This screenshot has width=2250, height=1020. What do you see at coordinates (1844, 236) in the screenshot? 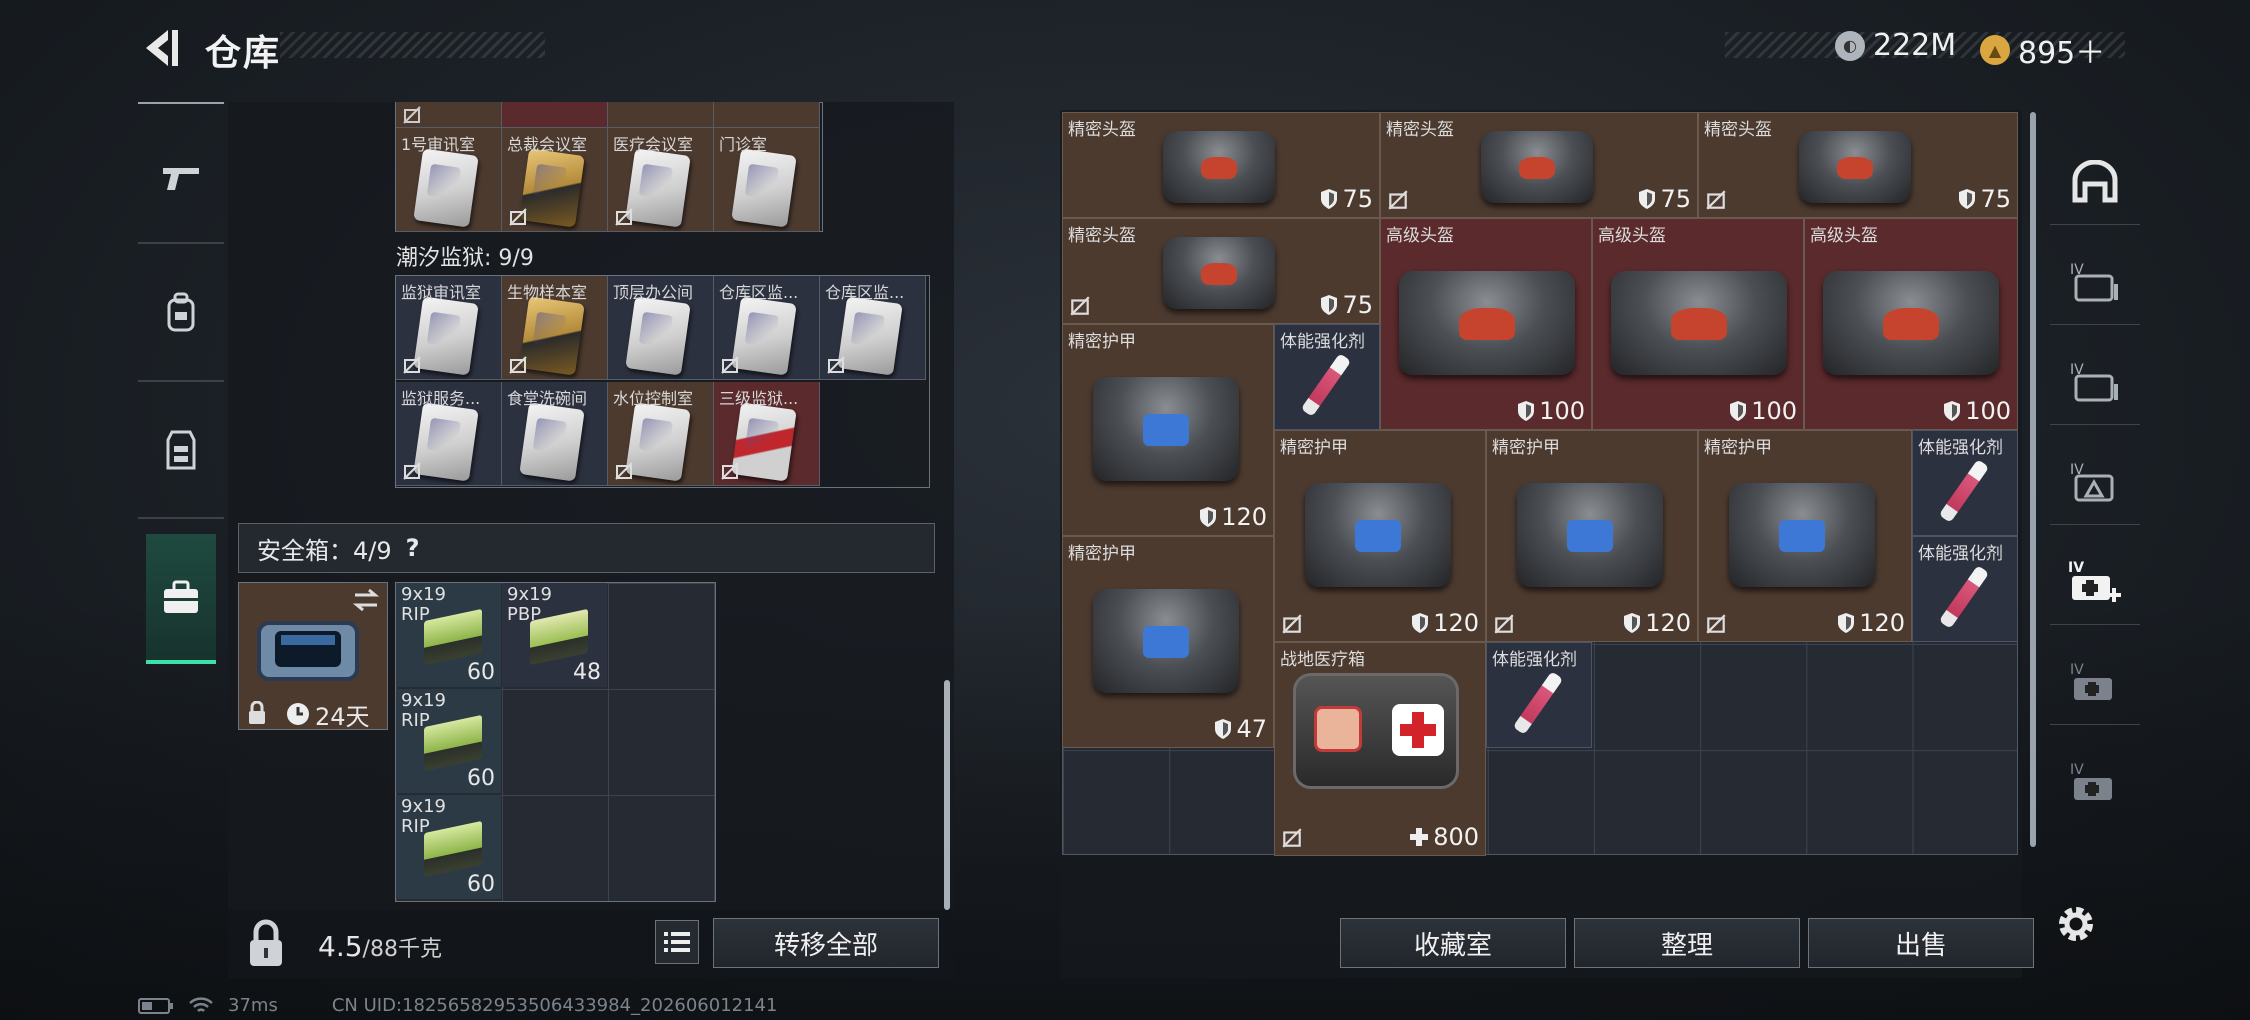
I see `item-name: 高级头盔` at bounding box center [1844, 236].